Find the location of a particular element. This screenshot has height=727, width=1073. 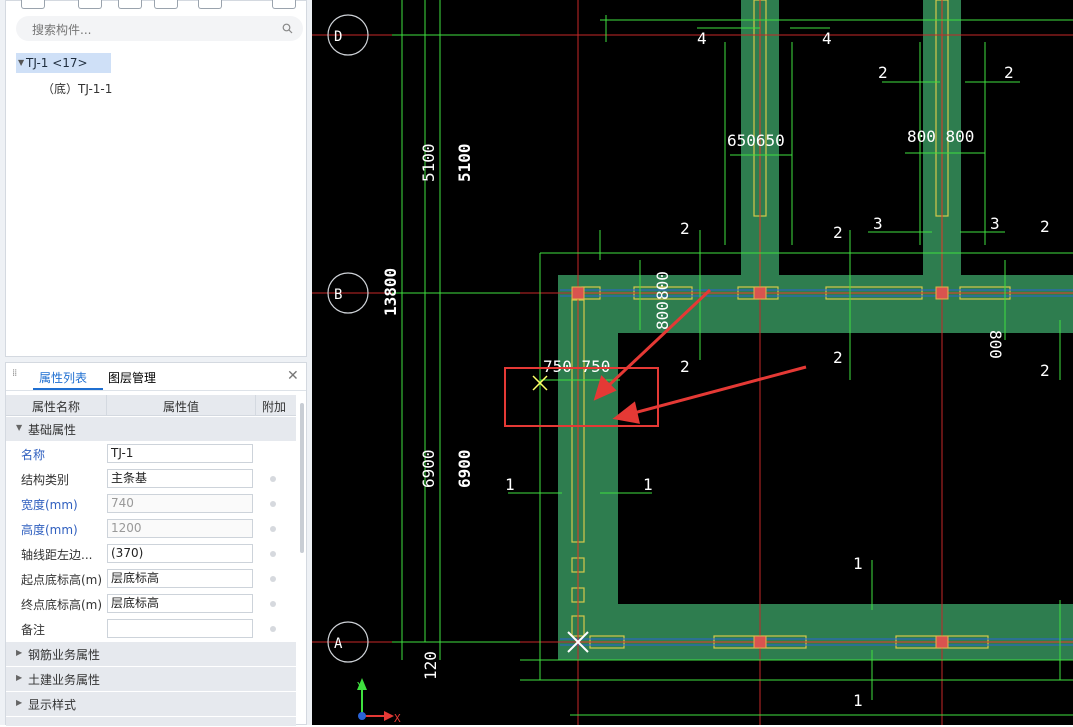

tree-item-tj-1-1: （底）TJ-1-1 is located at coordinates (77, 88).